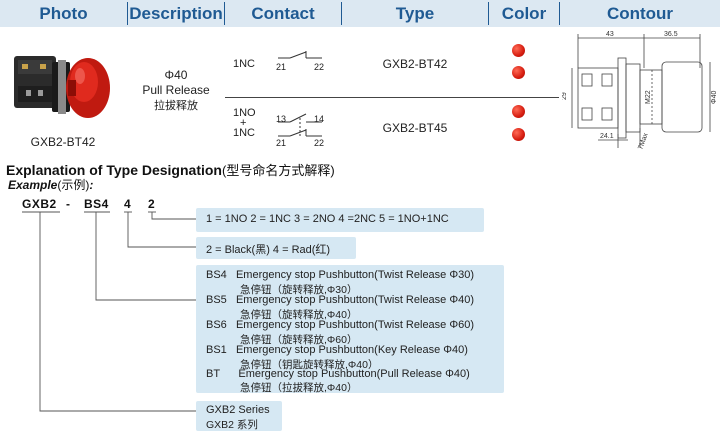 The height and width of the screenshot is (432, 720). Describe the element at coordinates (238, 410) in the screenshot. I see `series-en: GXB2 Series` at that location.